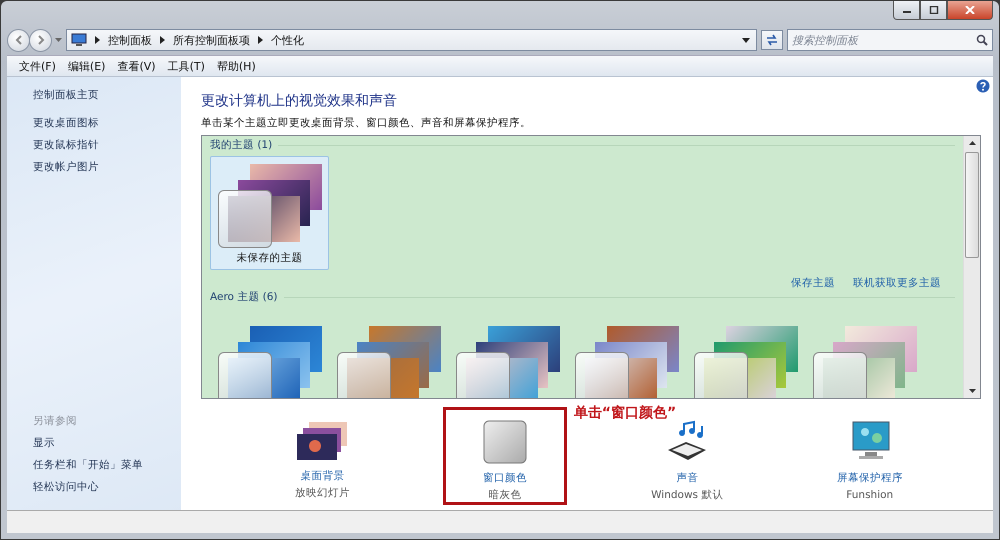 The height and width of the screenshot is (540, 1000). I want to click on setting-link: 窗口颜色, so click(504, 478).